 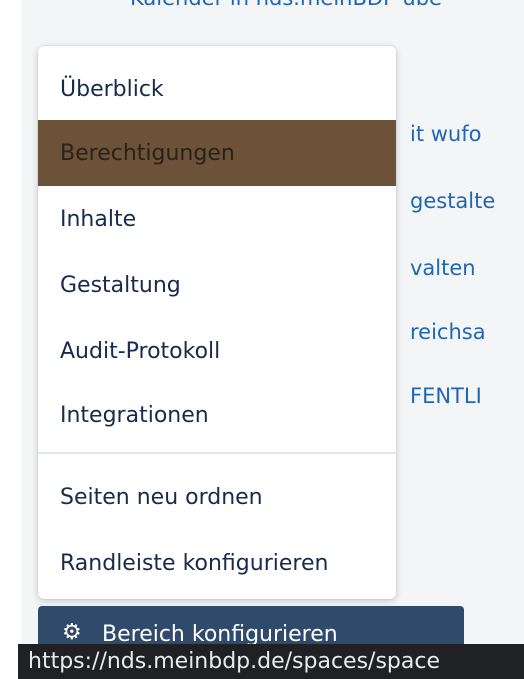 I want to click on background-calendar-link: Kalender in nds.meinBDP übe, so click(x=286, y=5).